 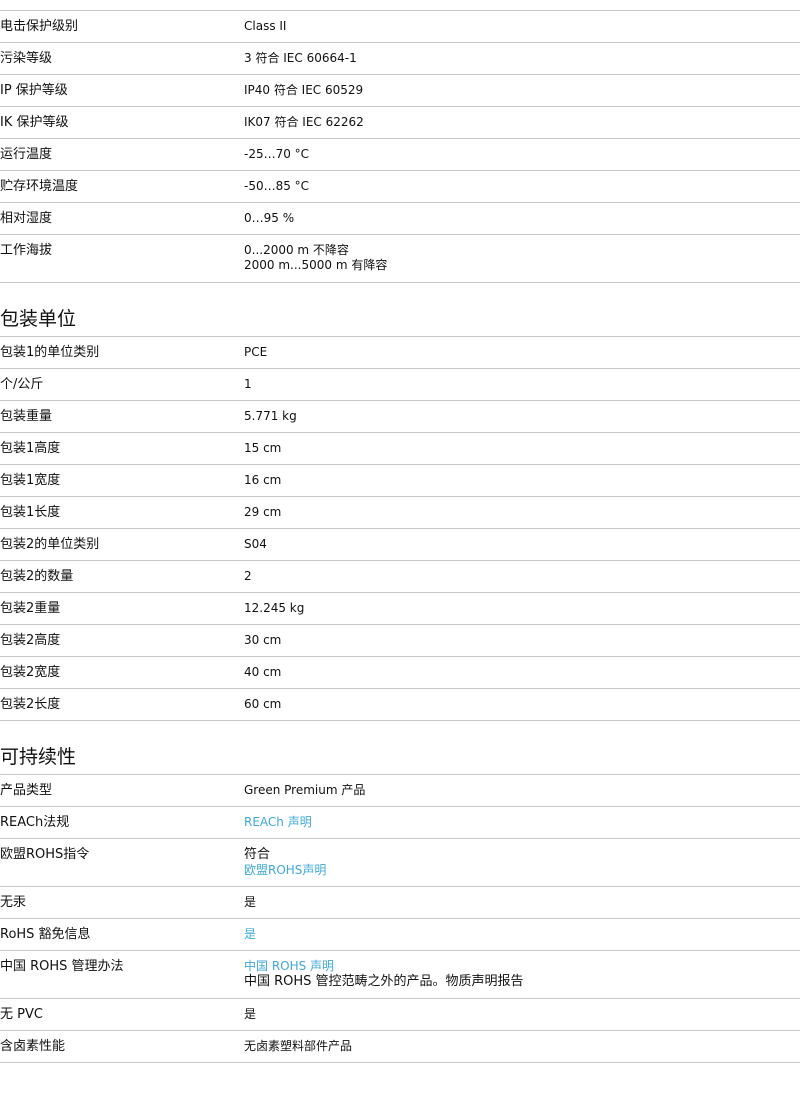 What do you see at coordinates (304, 90) in the screenshot?
I see `spec-value: IP40 符合 IEC 60529` at bounding box center [304, 90].